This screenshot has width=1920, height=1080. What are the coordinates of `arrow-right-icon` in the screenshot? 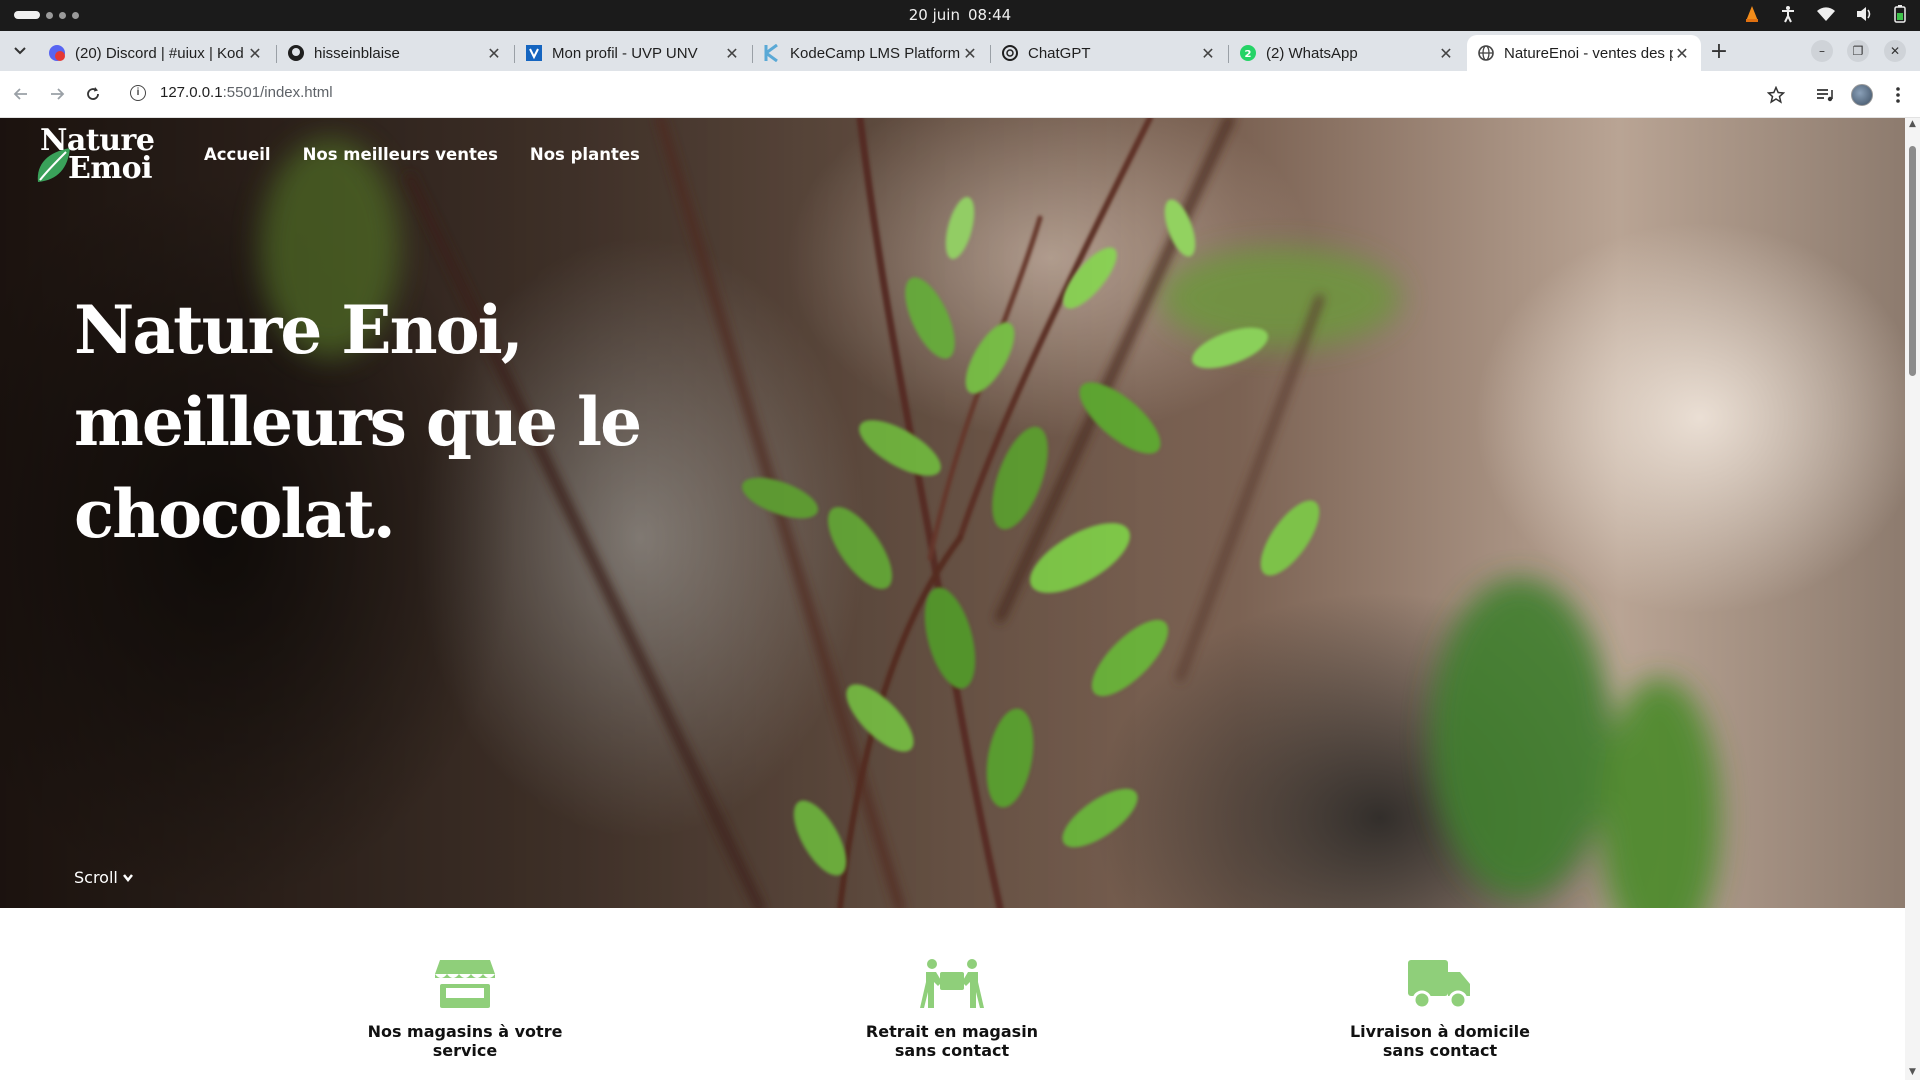 It's located at (58, 94).